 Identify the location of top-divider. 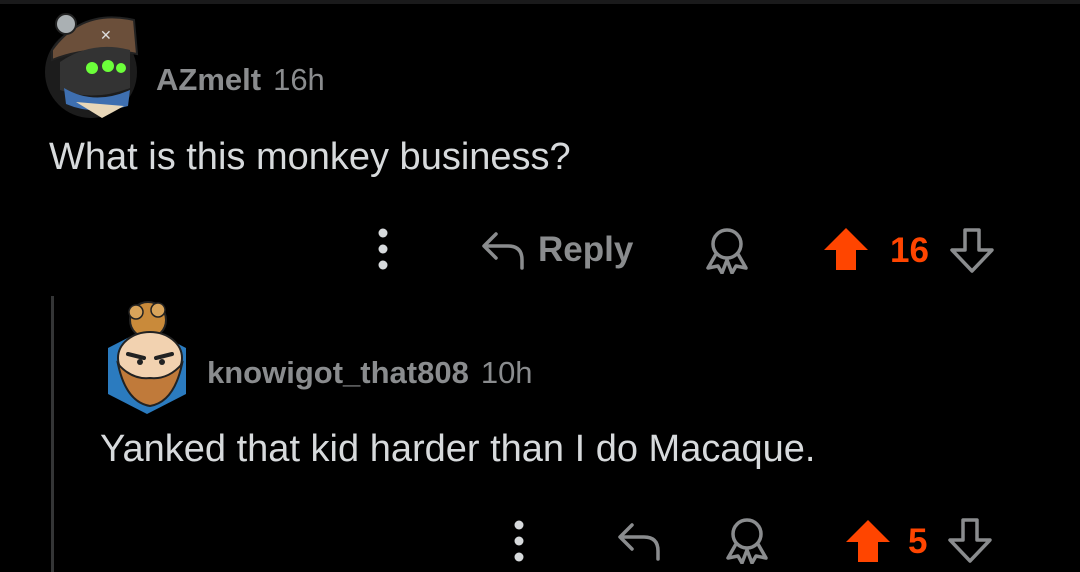
(540, 2).